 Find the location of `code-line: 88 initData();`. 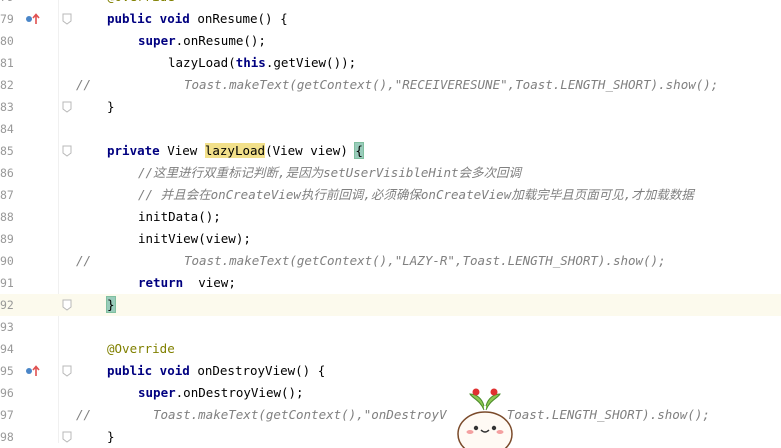

code-line: 88 initData(); is located at coordinates (390, 217).